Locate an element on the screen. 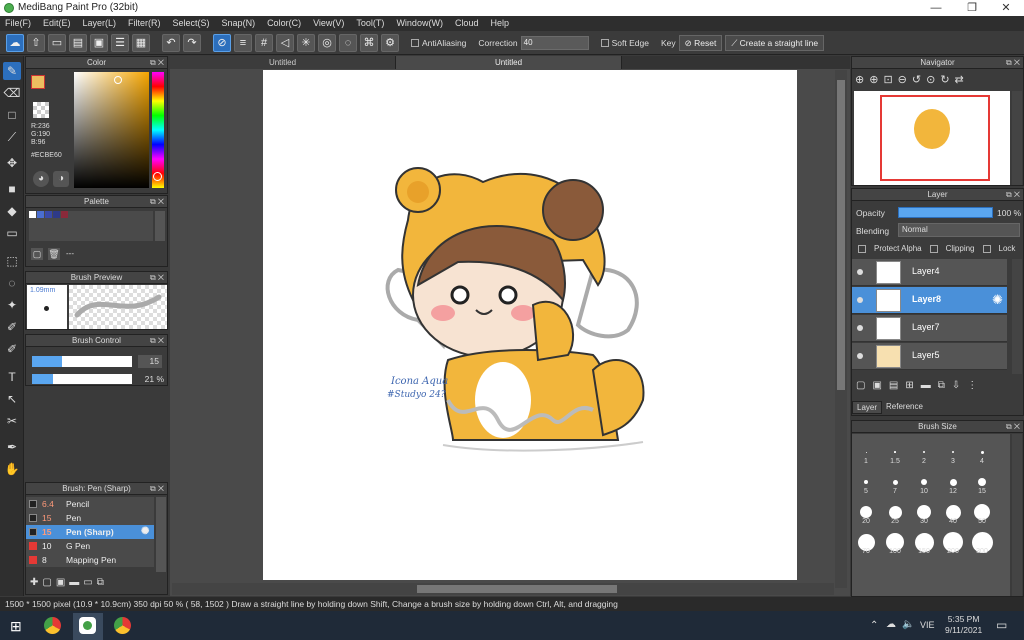 The height and width of the screenshot is (640, 1024). network-icon: ☁ is located at coordinates (891, 624).